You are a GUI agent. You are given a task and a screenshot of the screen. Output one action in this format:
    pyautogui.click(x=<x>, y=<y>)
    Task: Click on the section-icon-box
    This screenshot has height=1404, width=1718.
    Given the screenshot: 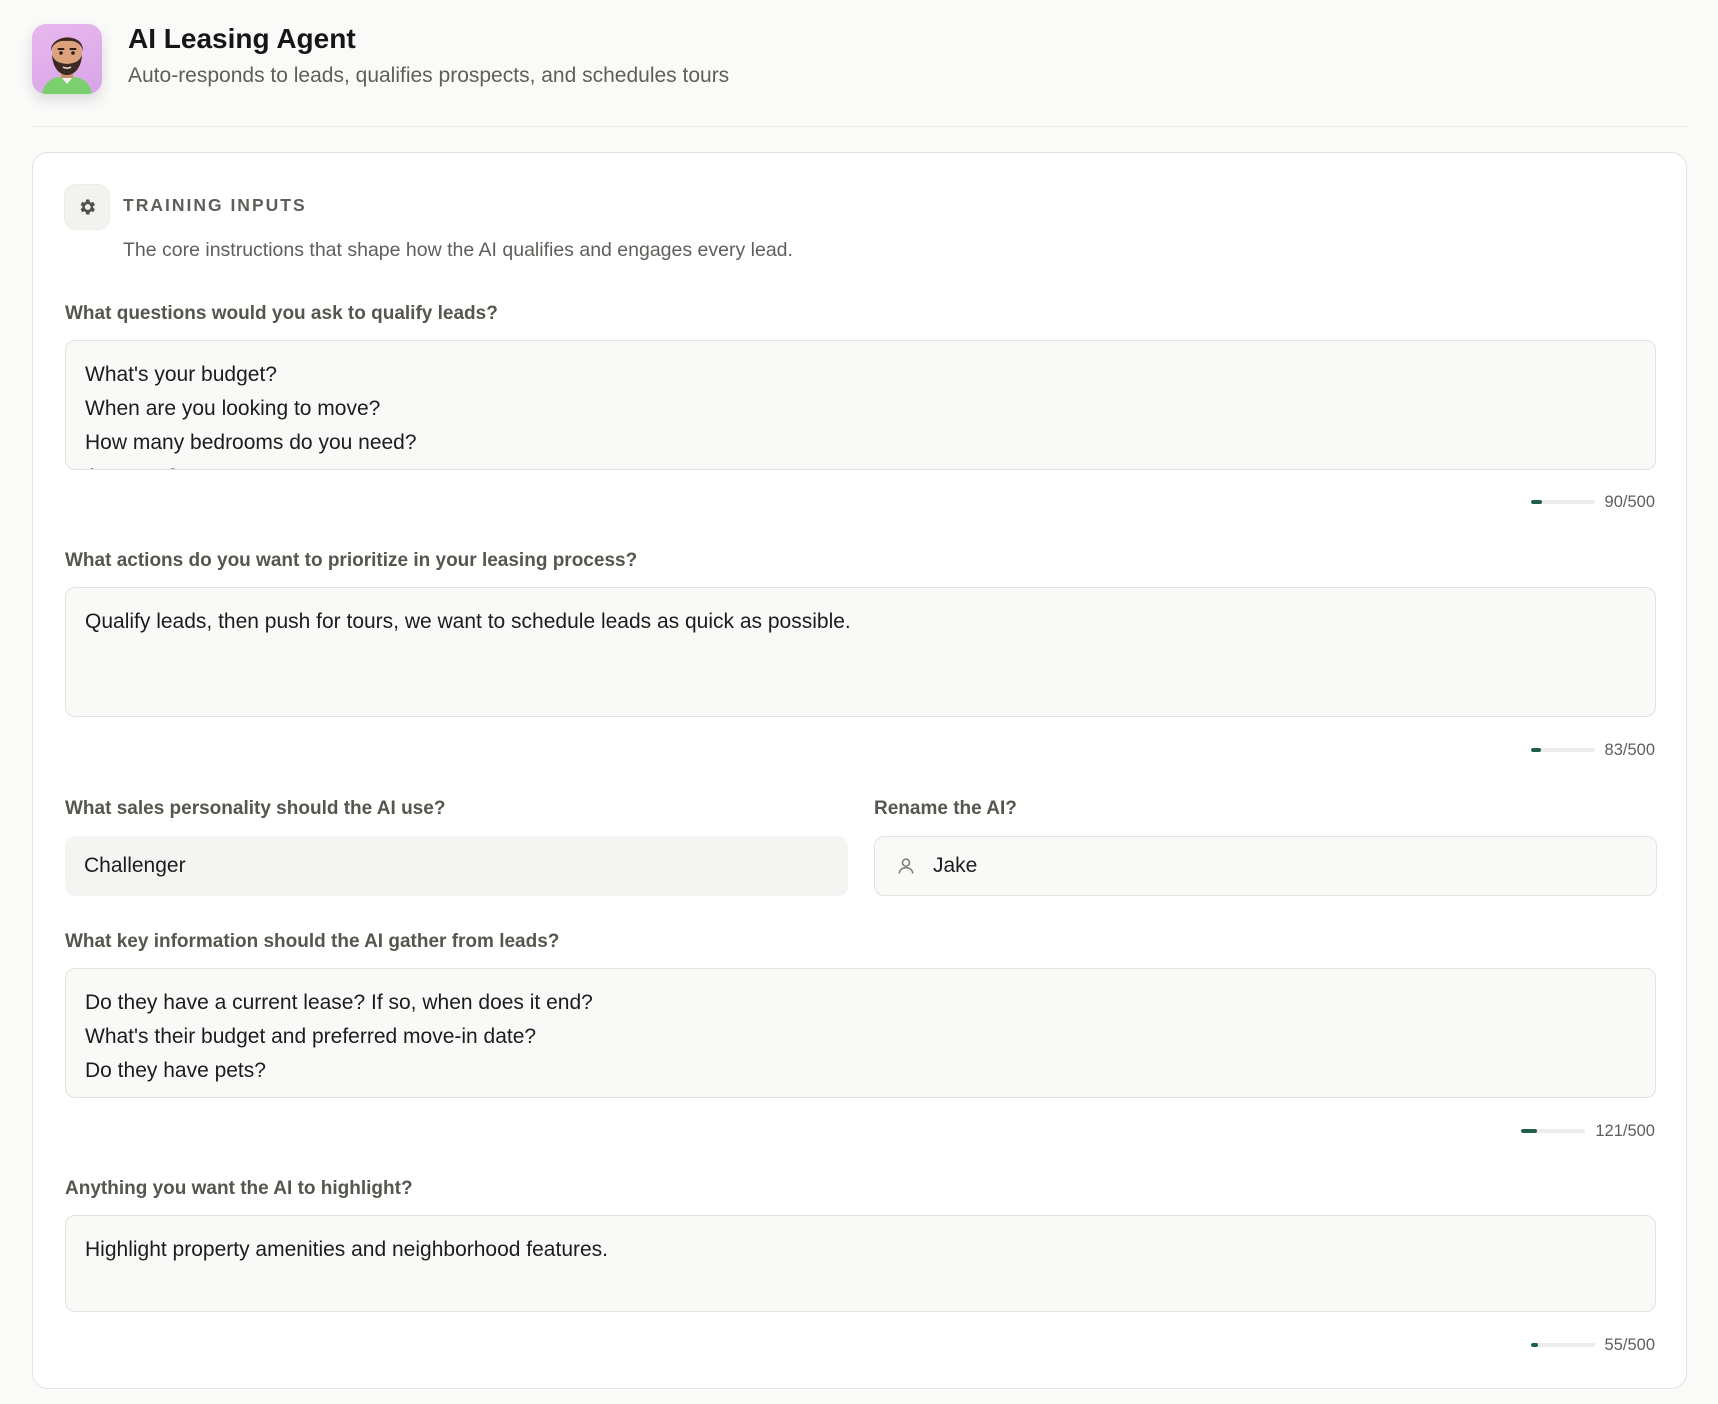 What is the action you would take?
    pyautogui.click(x=87, y=207)
    